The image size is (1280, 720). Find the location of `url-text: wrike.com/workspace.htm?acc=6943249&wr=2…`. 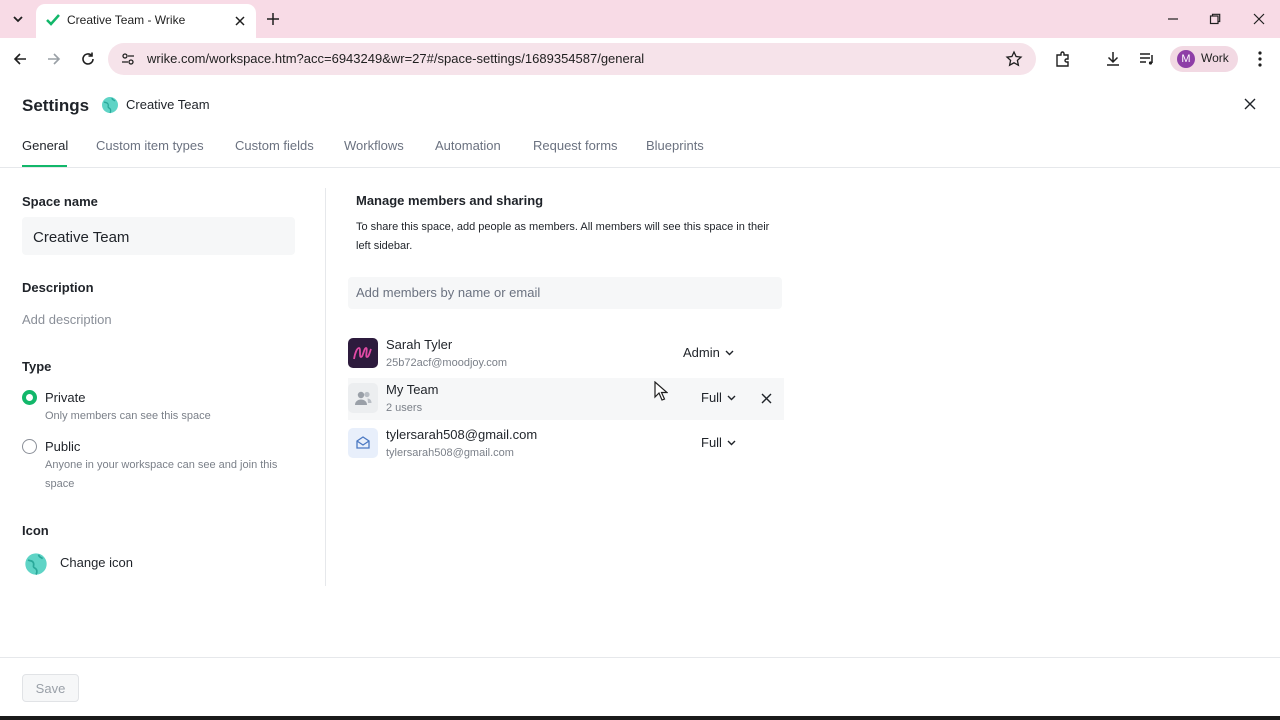

url-text: wrike.com/workspace.htm?acc=6943249&wr=2… is located at coordinates (396, 58).